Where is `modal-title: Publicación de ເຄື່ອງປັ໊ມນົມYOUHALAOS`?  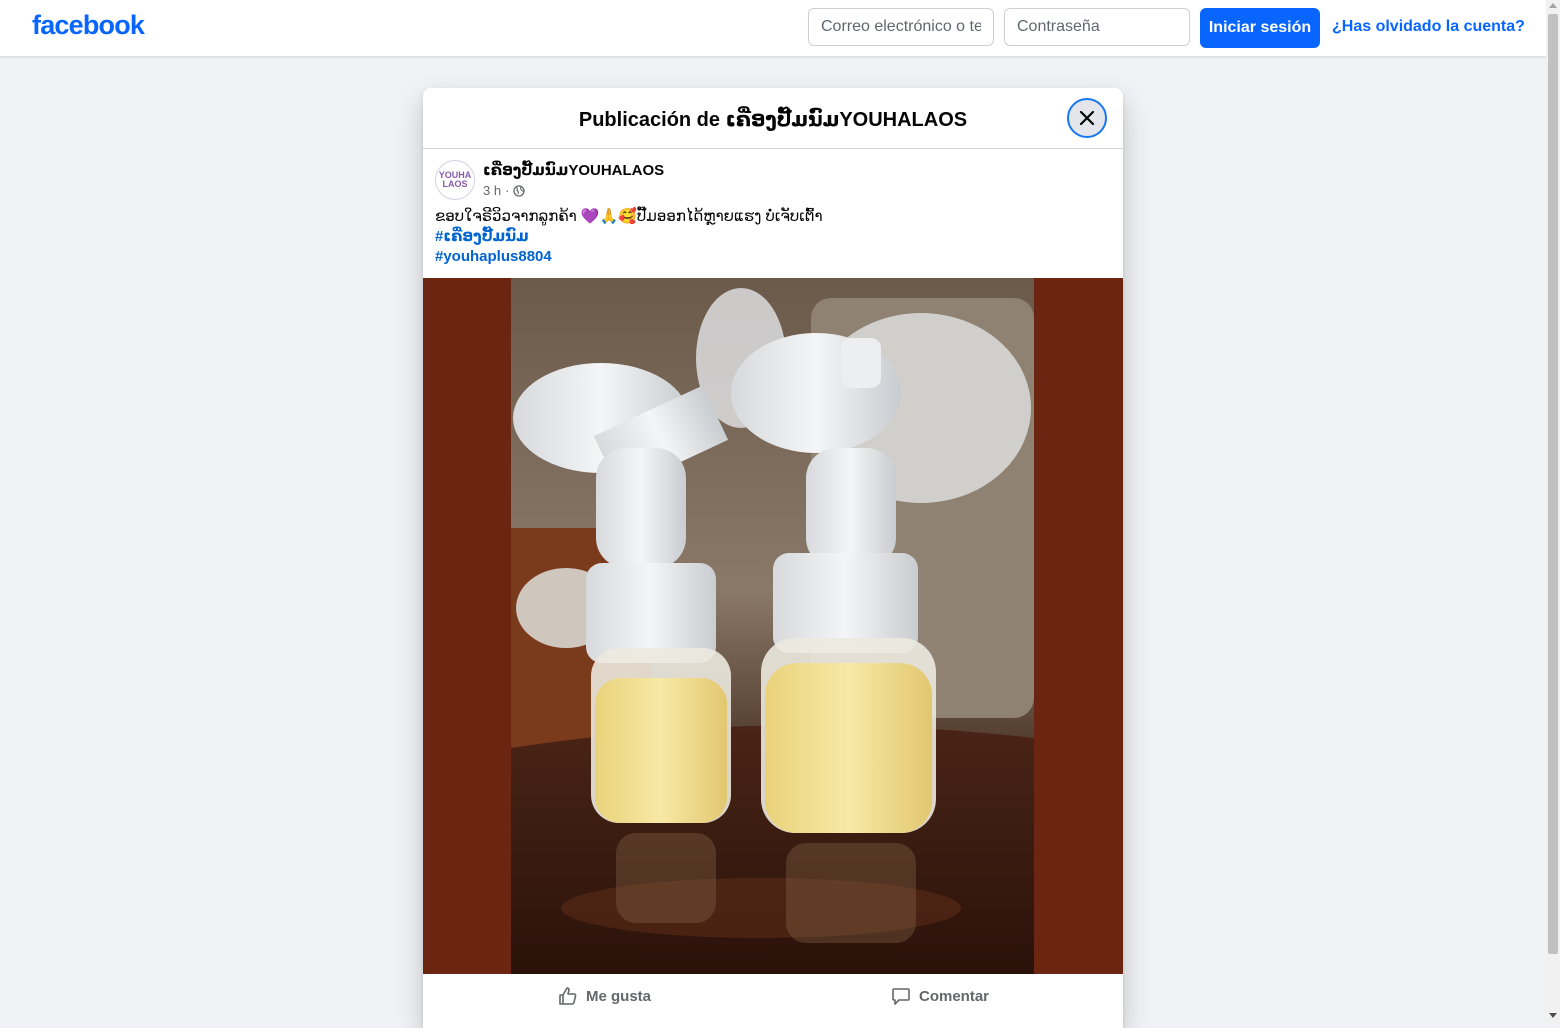
modal-title: Publicación de ເຄື່ອງປັ໊ມນົມYOUHALAOS is located at coordinates (773, 120).